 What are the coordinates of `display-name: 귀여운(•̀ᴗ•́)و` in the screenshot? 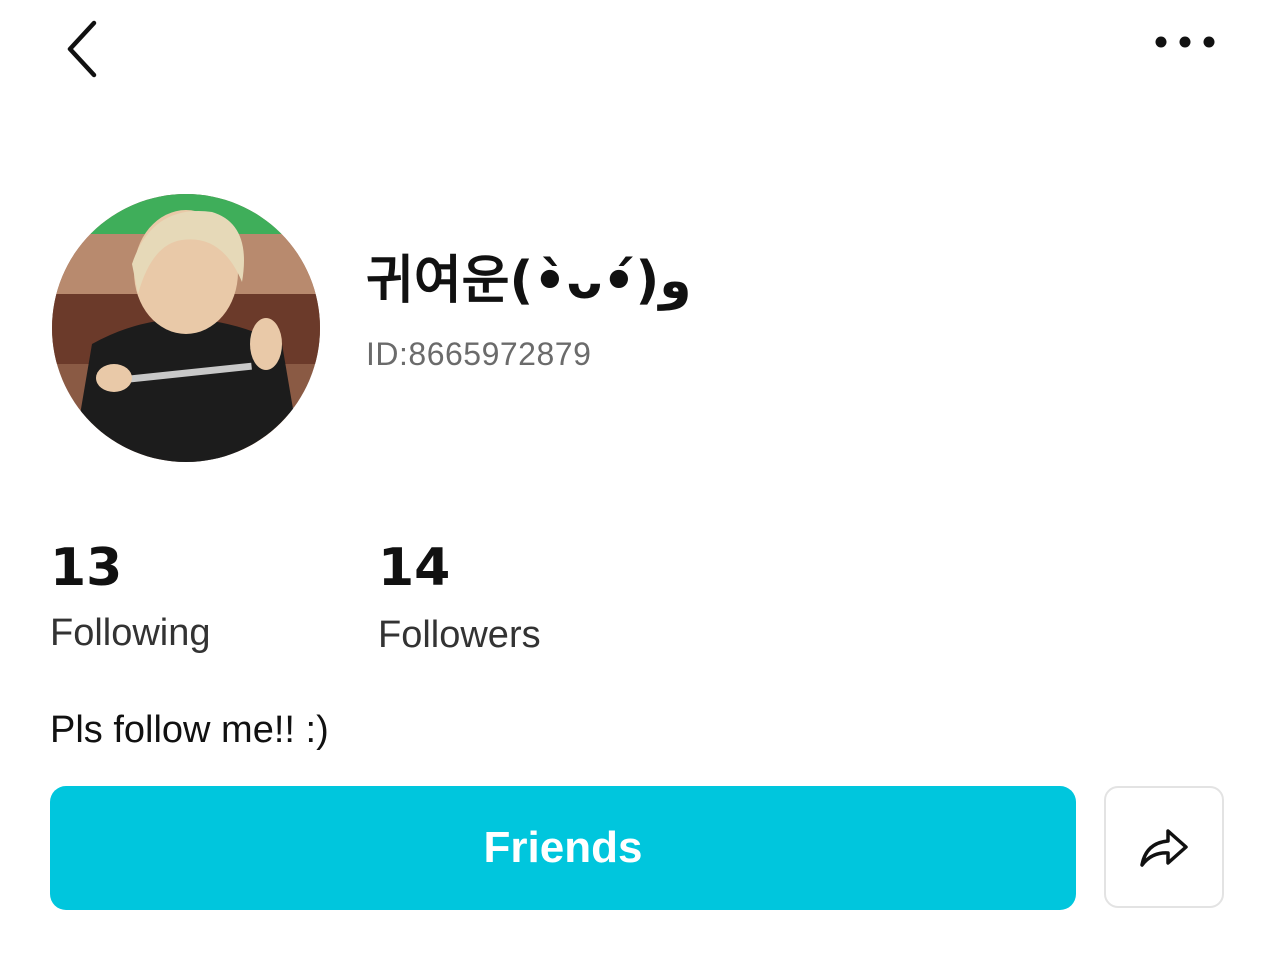 It's located at (529, 281).